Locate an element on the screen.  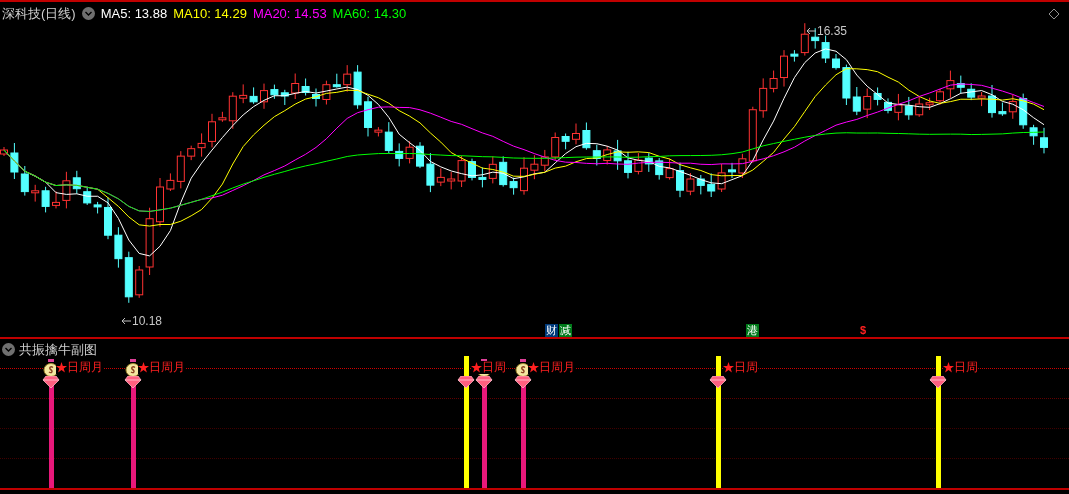
chart-title: 深科技(日线) is located at coordinates (39, 14).